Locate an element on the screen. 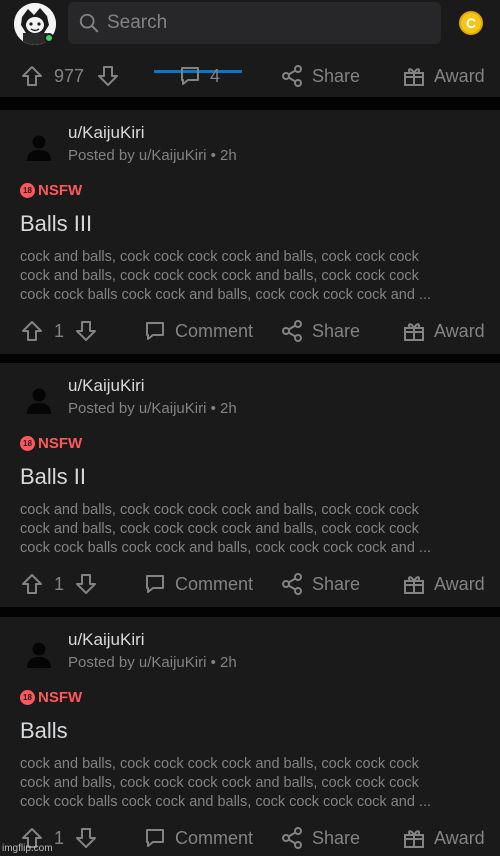  search-bar: Search is located at coordinates (254, 23).